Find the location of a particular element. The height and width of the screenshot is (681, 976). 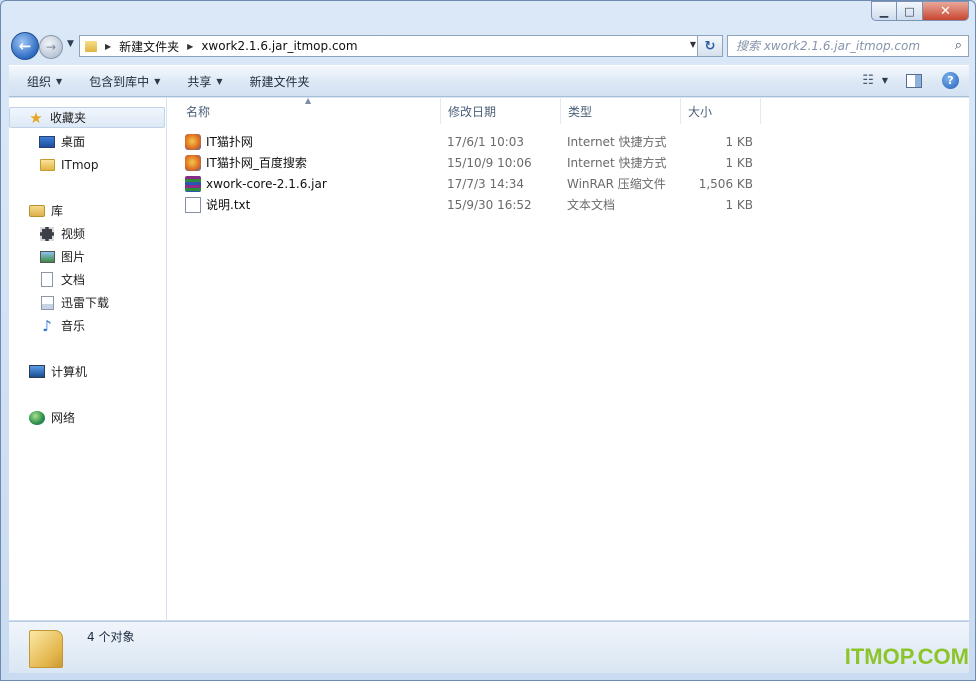

sidebar-item-label: 图片 is located at coordinates (73, 257).